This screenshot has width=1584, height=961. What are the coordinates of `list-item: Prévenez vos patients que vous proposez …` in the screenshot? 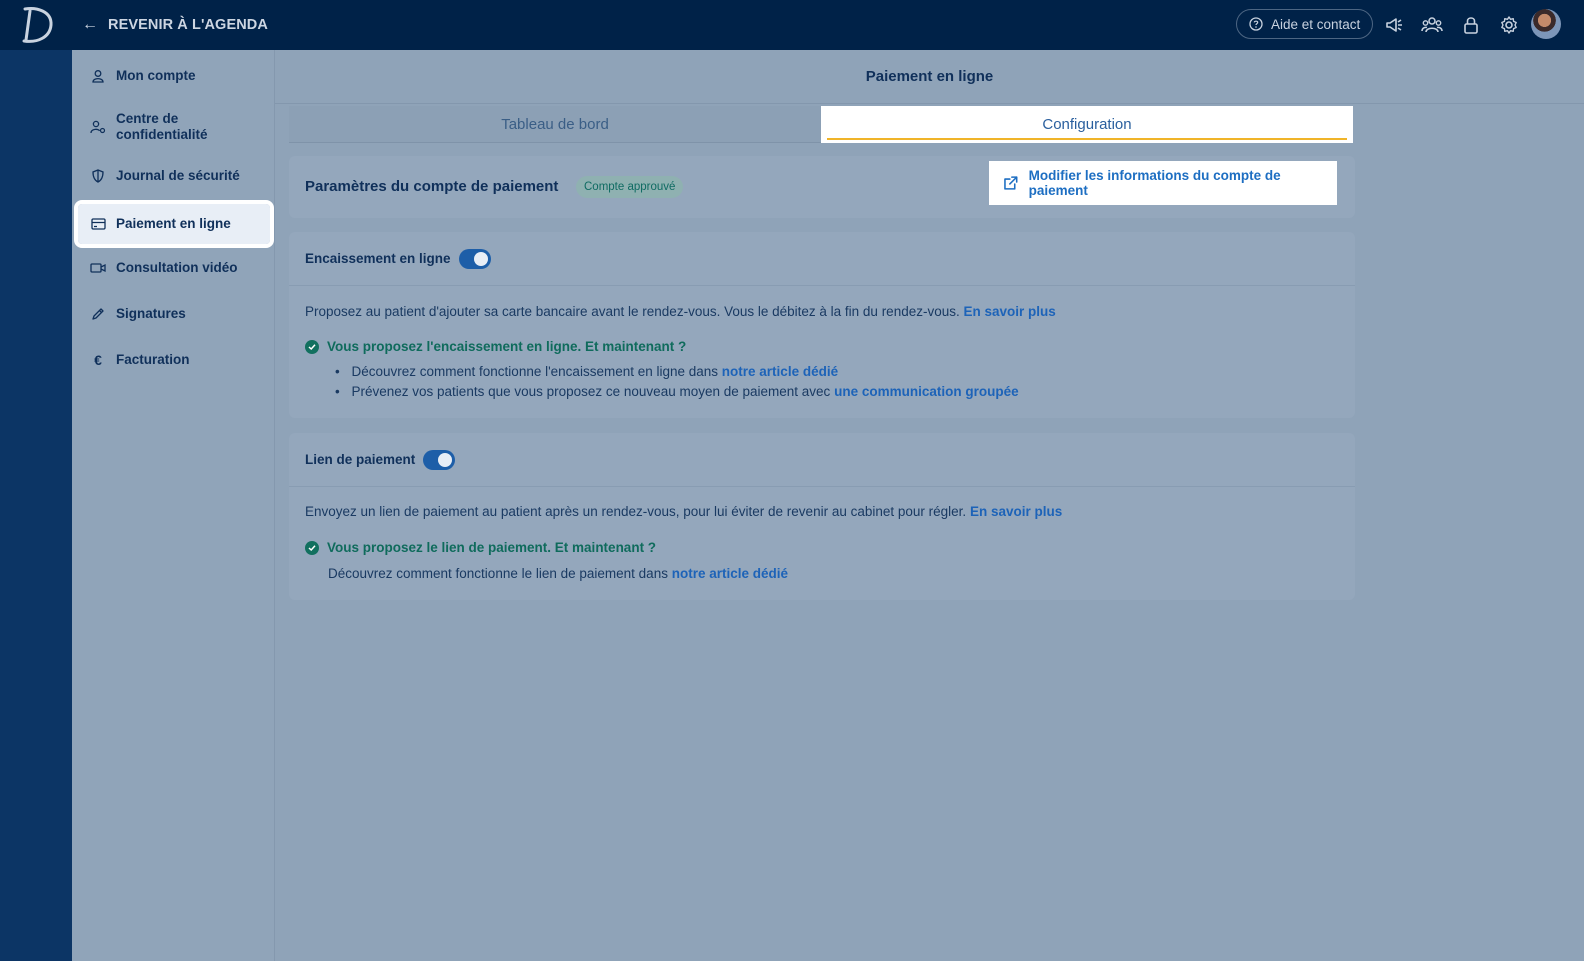 It's located at (677, 391).